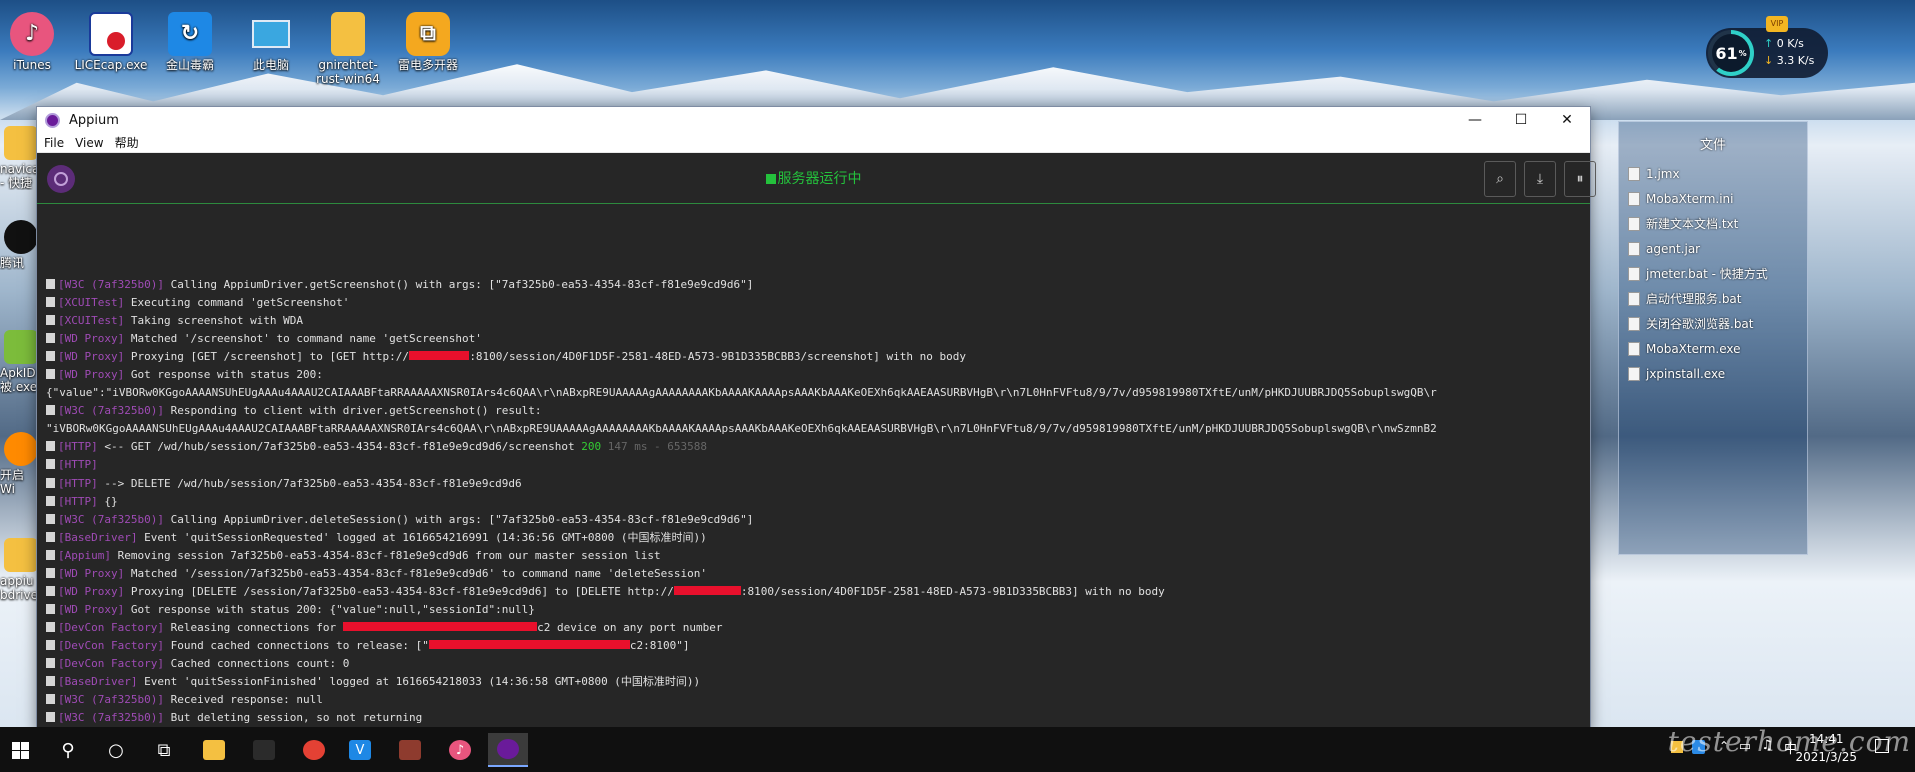  I want to click on windows-icon, so click(20, 750).